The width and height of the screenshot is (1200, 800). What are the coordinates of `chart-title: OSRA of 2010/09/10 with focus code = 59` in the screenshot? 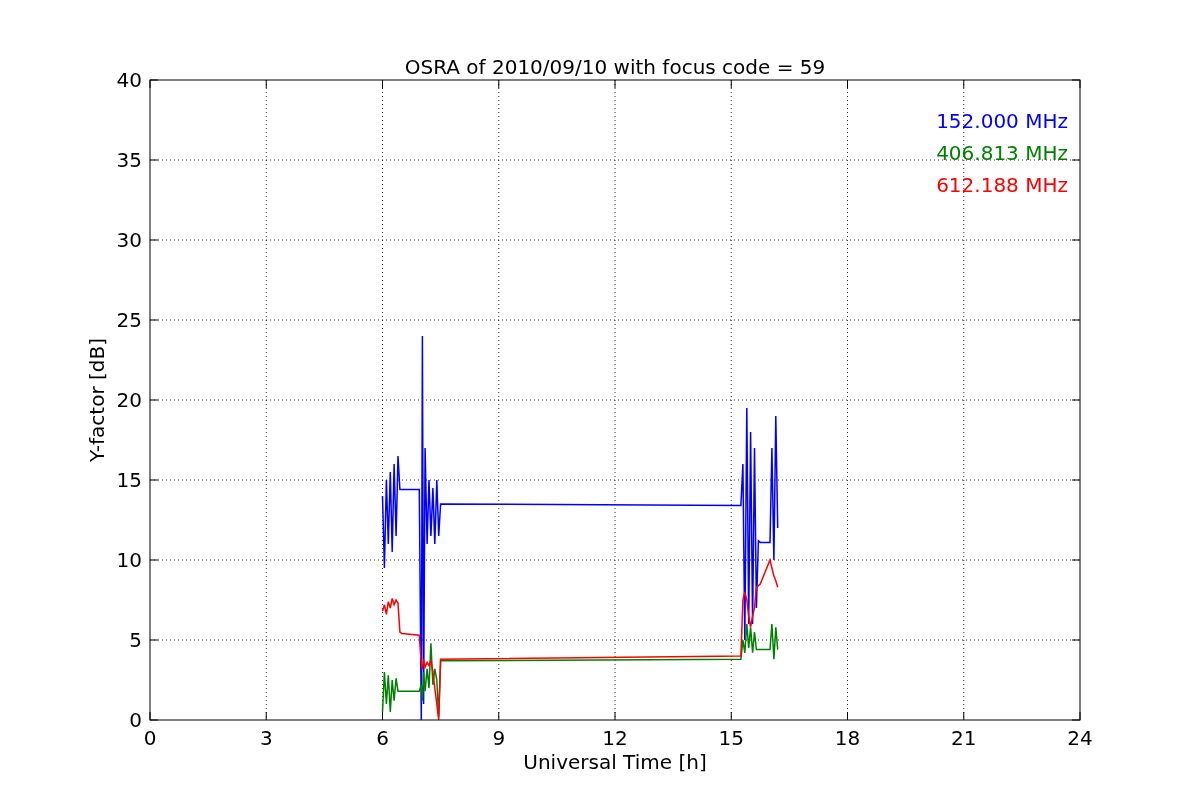 It's located at (615, 67).